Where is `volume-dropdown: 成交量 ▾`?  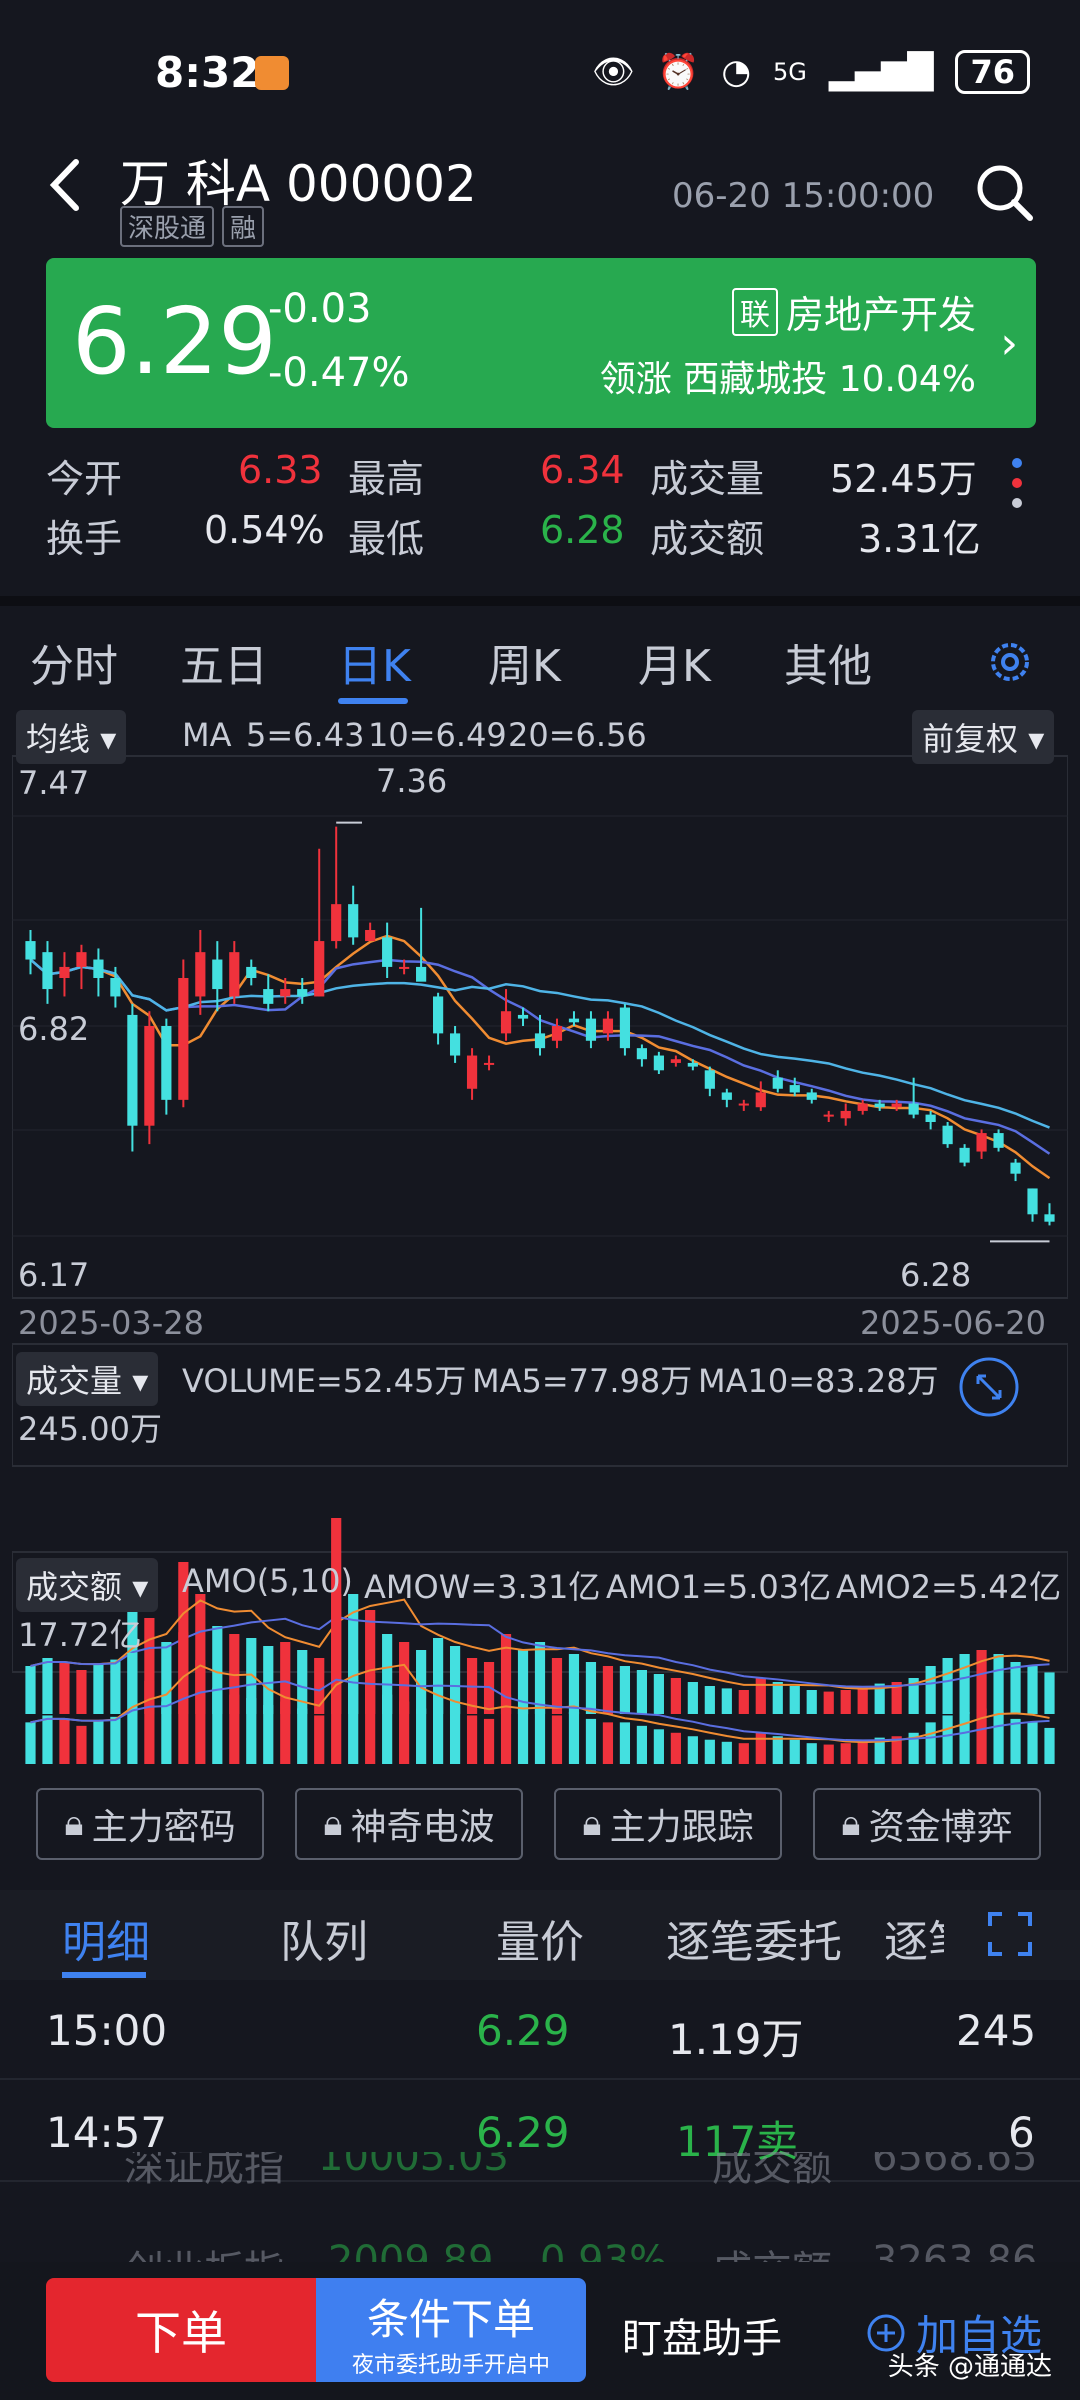 volume-dropdown: 成交量 ▾ is located at coordinates (87, 1379).